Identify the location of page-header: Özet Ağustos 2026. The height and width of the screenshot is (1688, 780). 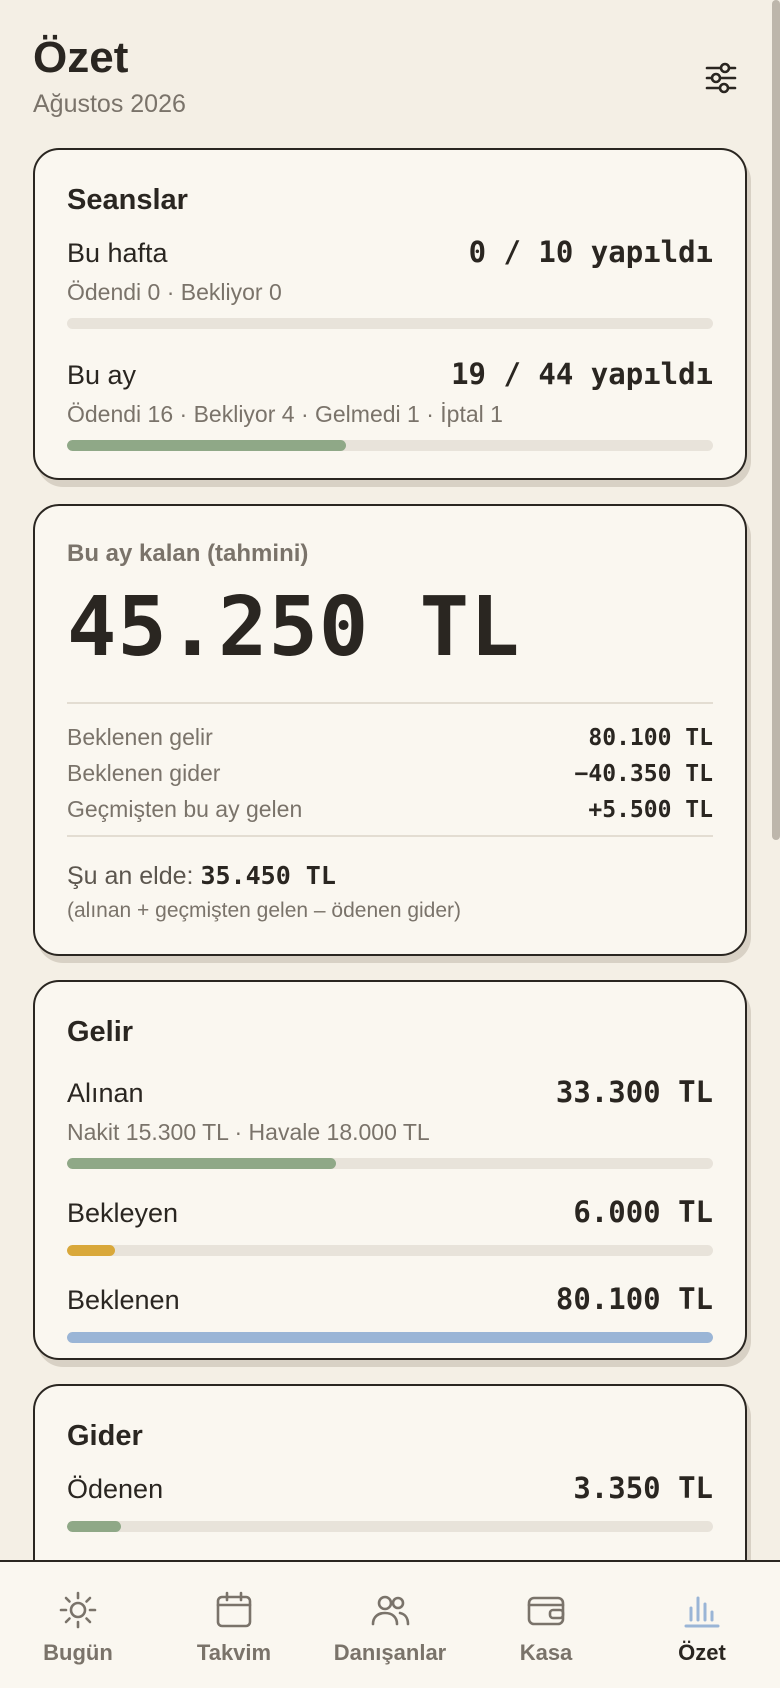
(393, 77).